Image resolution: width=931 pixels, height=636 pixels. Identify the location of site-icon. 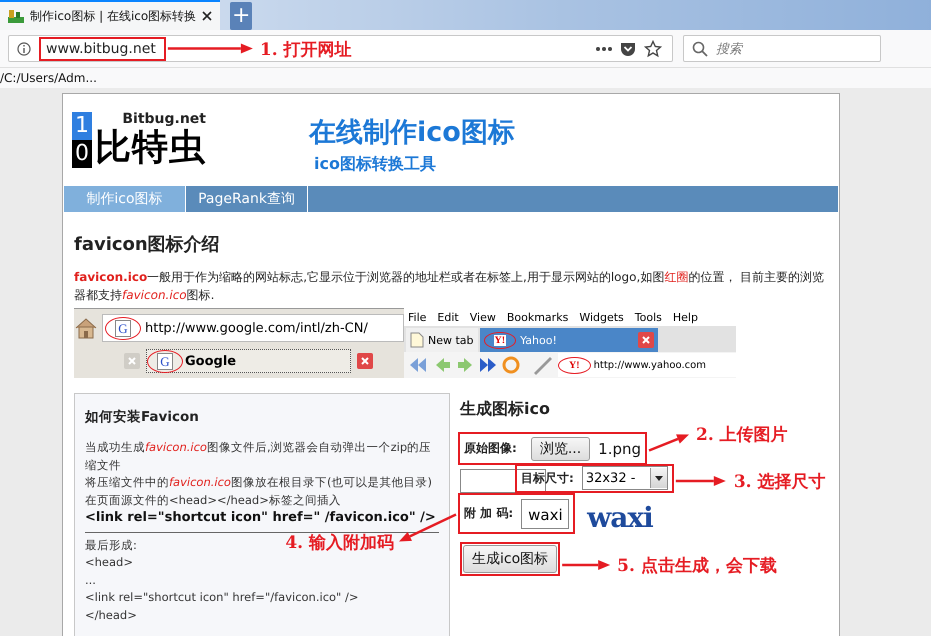
(16, 16).